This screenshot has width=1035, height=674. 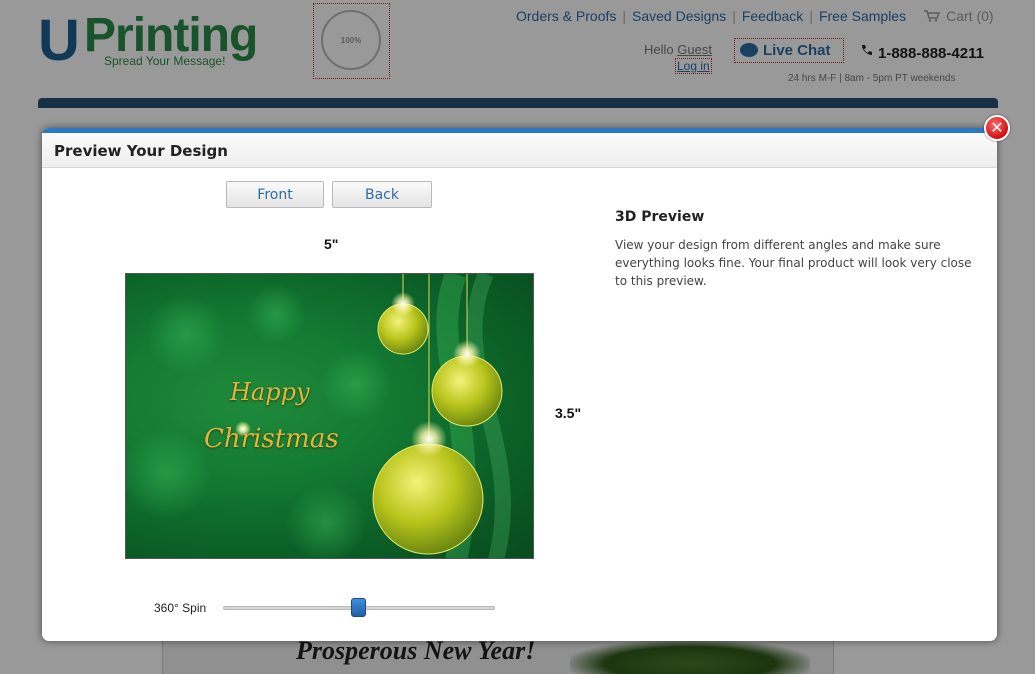 What do you see at coordinates (660, 217) in the screenshot?
I see `preview-heading: 3D Preview` at bounding box center [660, 217].